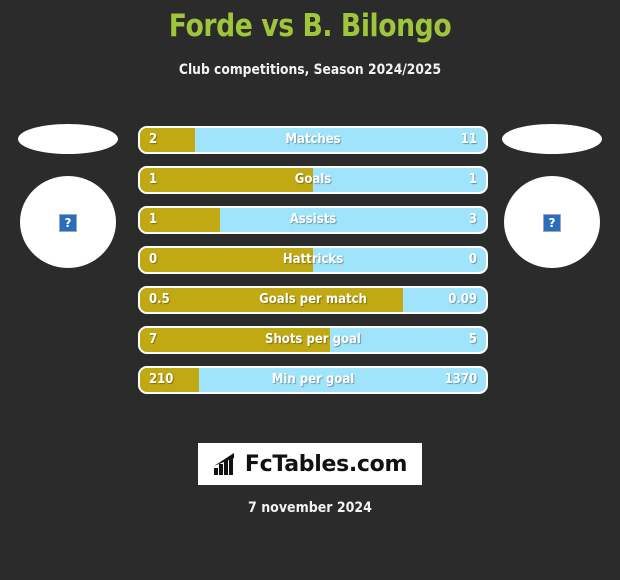 The height and width of the screenshot is (580, 620). Describe the element at coordinates (472, 259) in the screenshot. I see `stat-away-value: 0` at that location.